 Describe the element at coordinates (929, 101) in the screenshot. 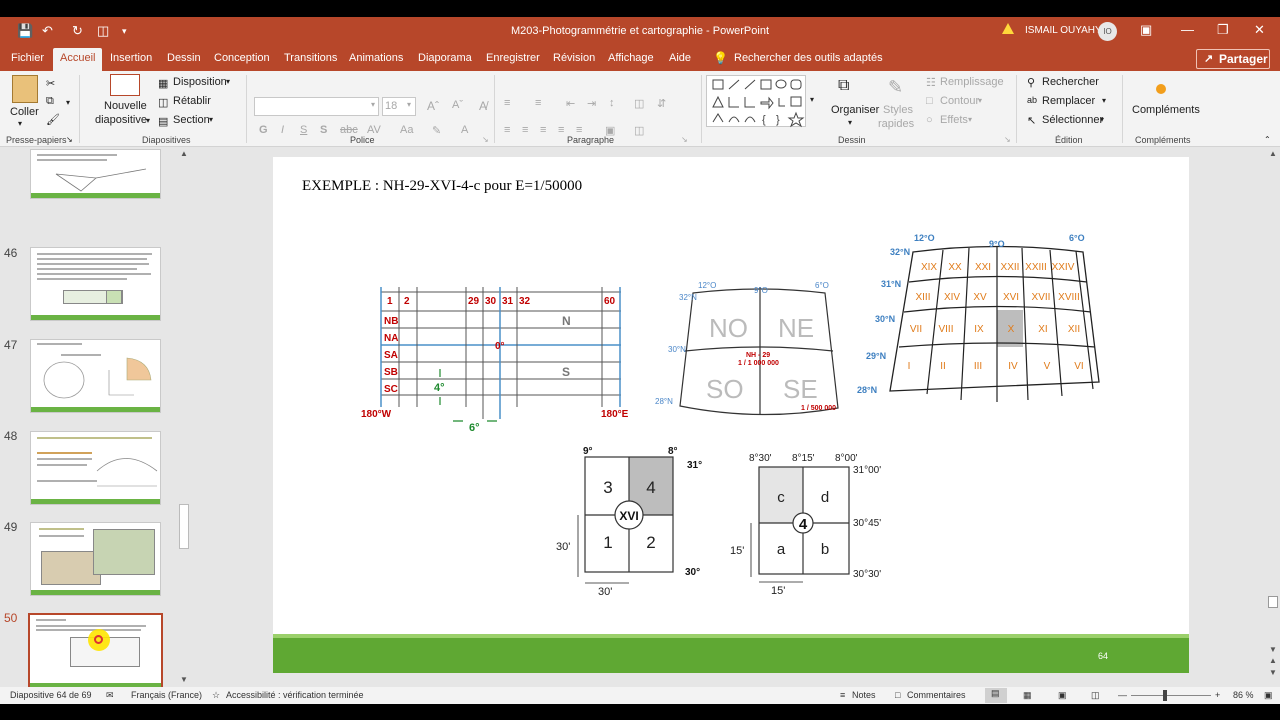

I see `shape-outline-icon: □` at that location.